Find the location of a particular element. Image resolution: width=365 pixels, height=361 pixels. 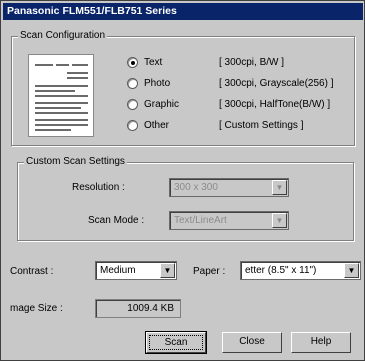

contrast-dropdown: Medium ▼ is located at coordinates (136, 270).